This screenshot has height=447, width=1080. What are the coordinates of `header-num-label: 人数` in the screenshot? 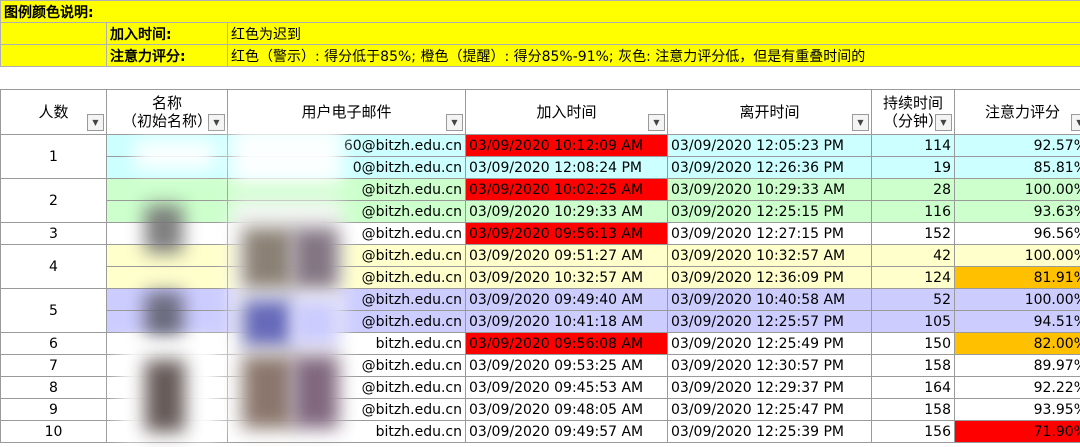 It's located at (53, 112).